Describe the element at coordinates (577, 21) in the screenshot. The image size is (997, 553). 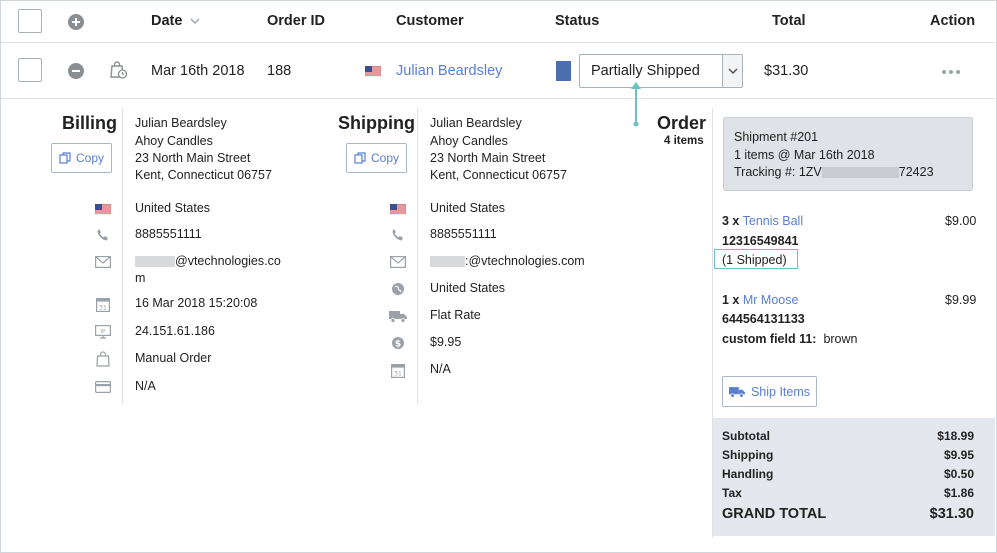
I see `status-column-header: Status` at that location.